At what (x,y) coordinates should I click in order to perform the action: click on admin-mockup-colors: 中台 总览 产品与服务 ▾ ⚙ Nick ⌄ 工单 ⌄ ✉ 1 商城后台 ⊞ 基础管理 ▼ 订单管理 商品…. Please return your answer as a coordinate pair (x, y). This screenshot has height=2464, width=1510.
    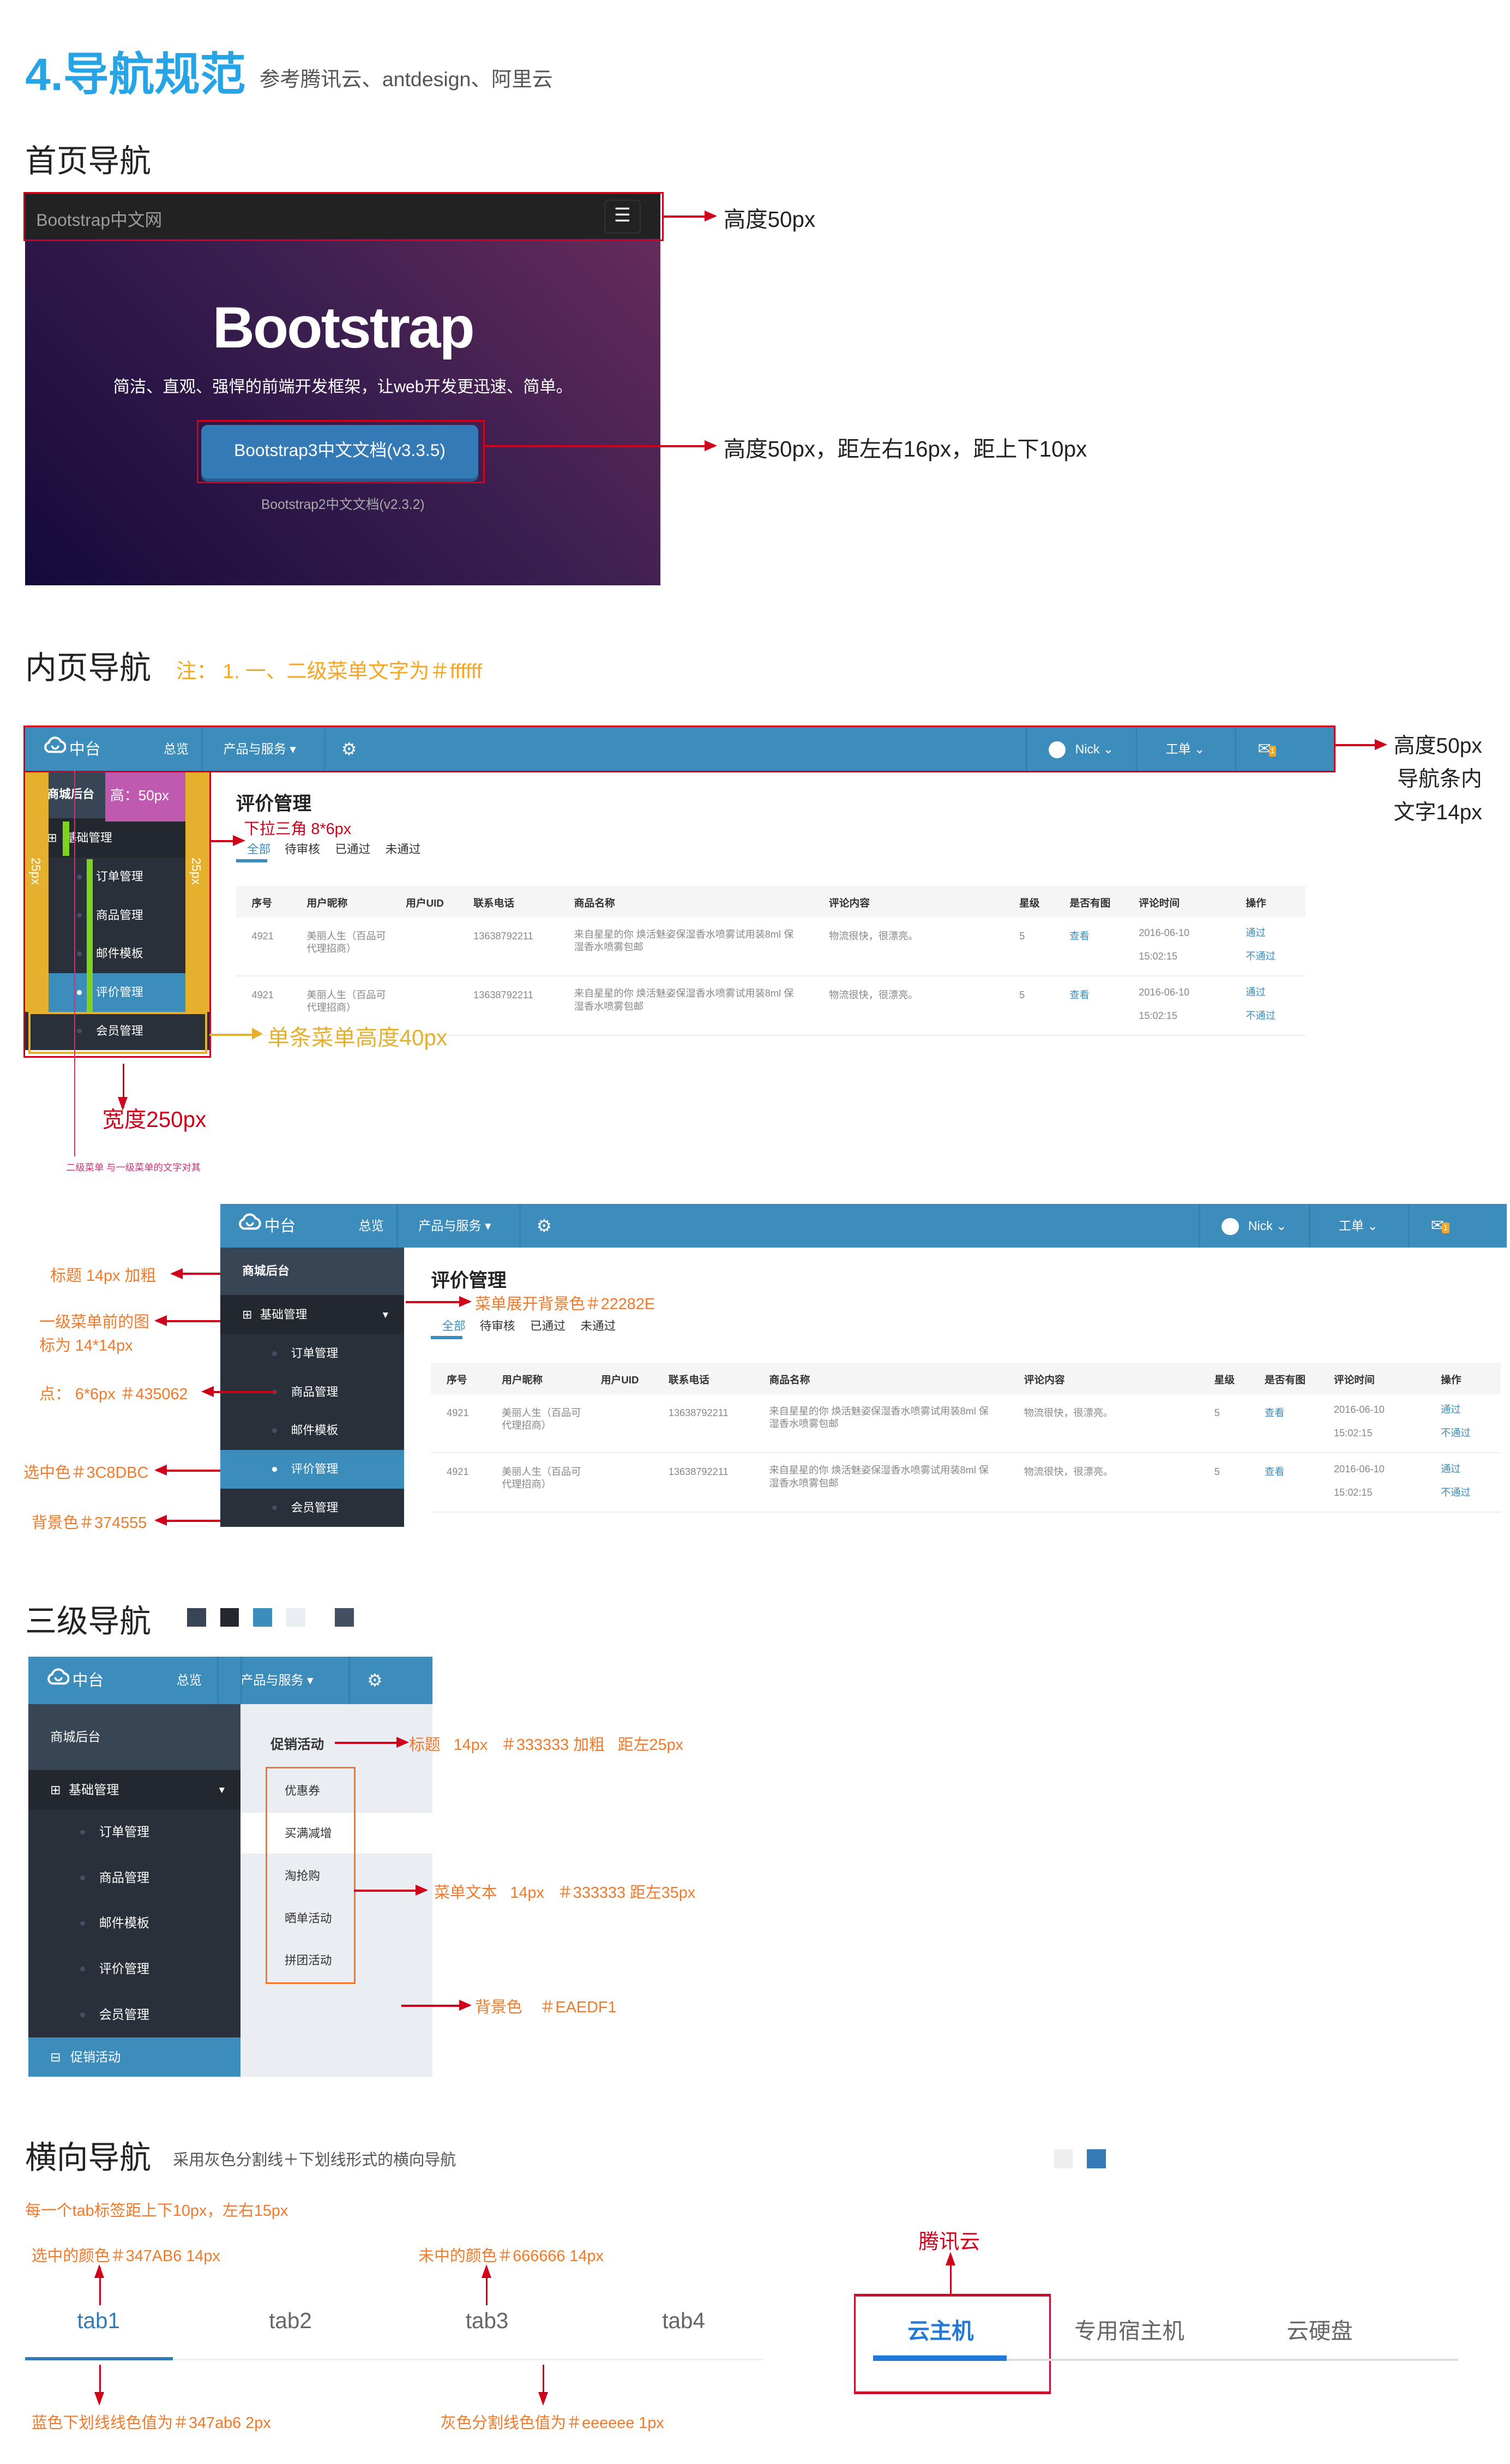
    Looking at the image, I should click on (863, 1368).